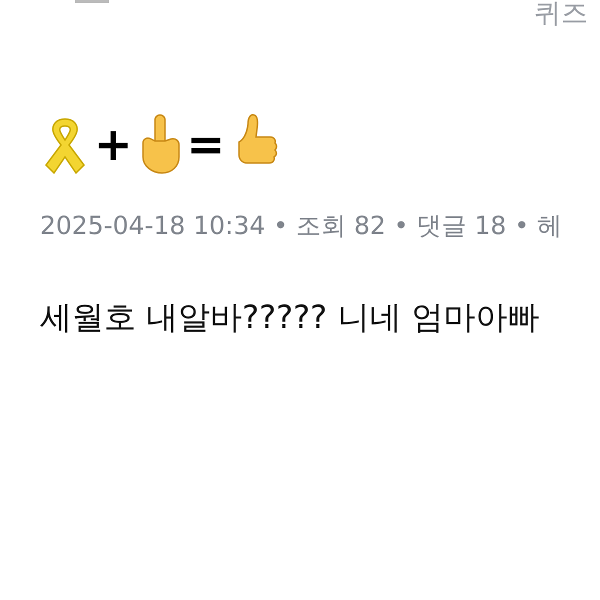  I want to click on meta-text: 헤, so click(549, 226).